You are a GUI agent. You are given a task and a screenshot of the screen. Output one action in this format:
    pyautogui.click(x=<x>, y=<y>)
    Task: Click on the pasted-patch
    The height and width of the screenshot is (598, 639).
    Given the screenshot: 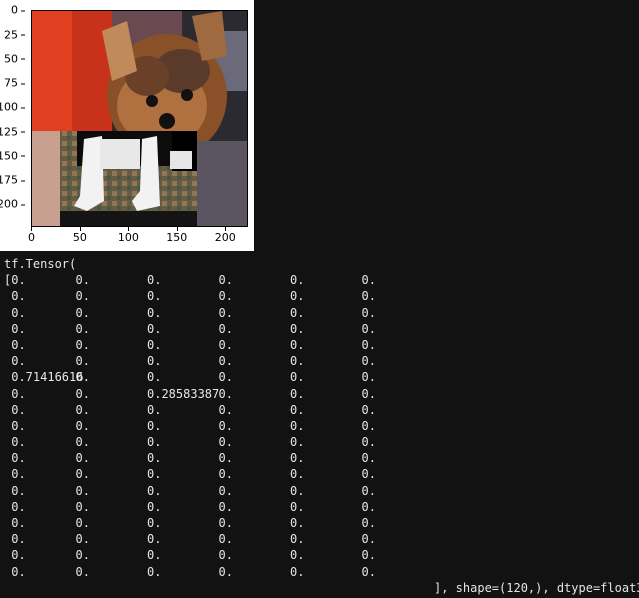 What is the action you would take?
    pyautogui.click(x=128, y=178)
    